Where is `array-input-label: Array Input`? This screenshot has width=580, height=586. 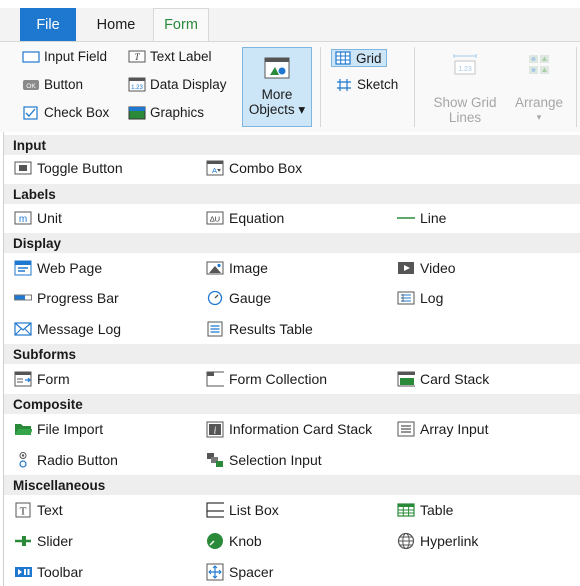
array-input-label: Array Input is located at coordinates (454, 429).